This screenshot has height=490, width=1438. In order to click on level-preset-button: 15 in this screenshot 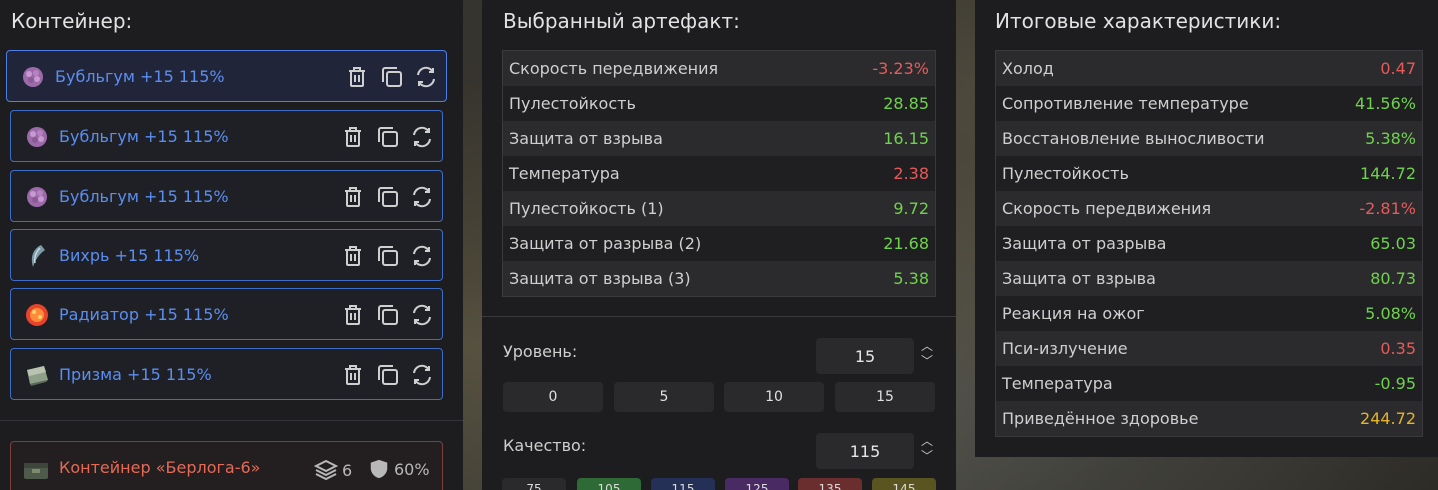, I will do `click(885, 397)`.